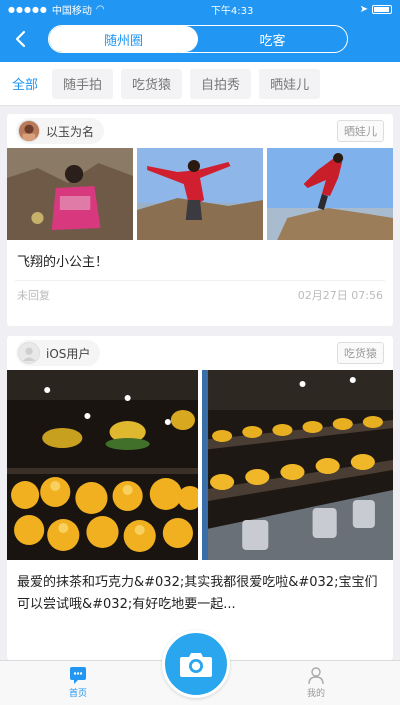  I want to click on home-chat-icon, so click(78, 675).